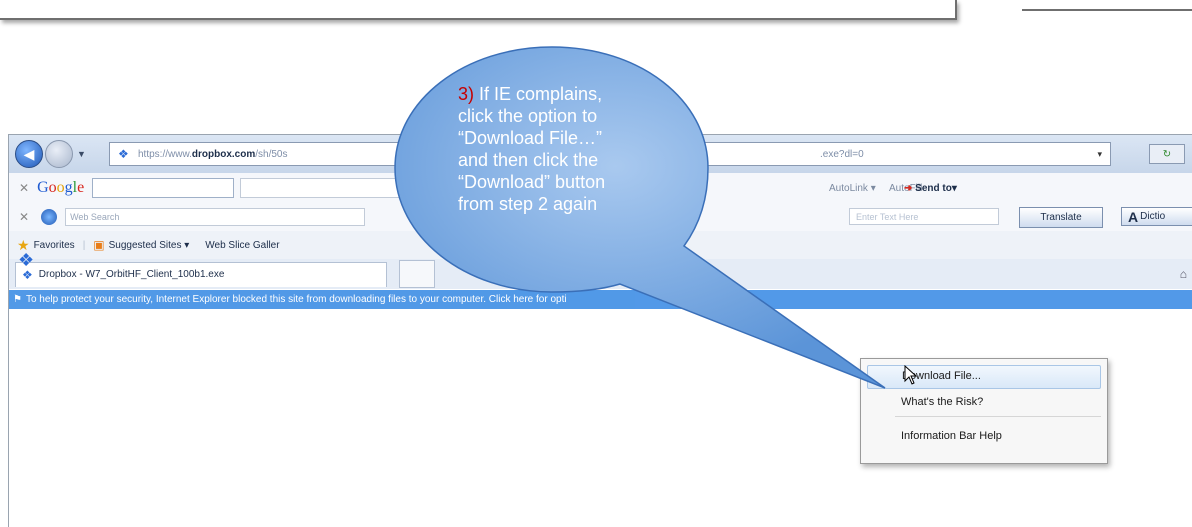  What do you see at coordinates (528, 116) in the screenshot?
I see `callout-line-2: click the option to` at bounding box center [528, 116].